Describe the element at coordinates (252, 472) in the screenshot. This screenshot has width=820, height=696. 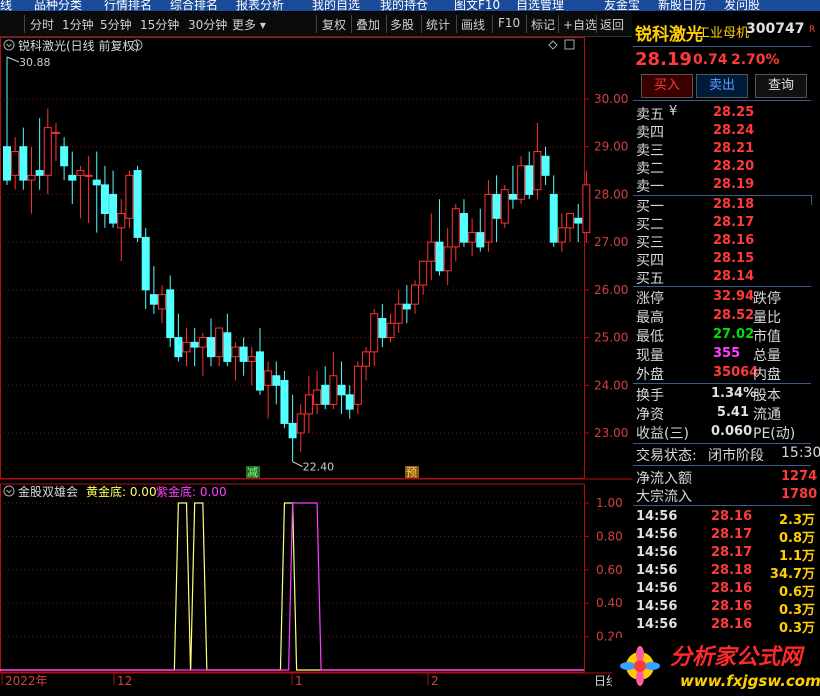
I see `signal-reduce: 减` at that location.